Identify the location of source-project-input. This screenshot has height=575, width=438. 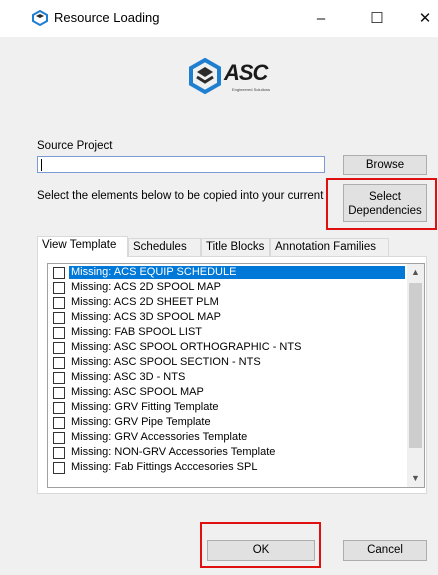
(181, 164).